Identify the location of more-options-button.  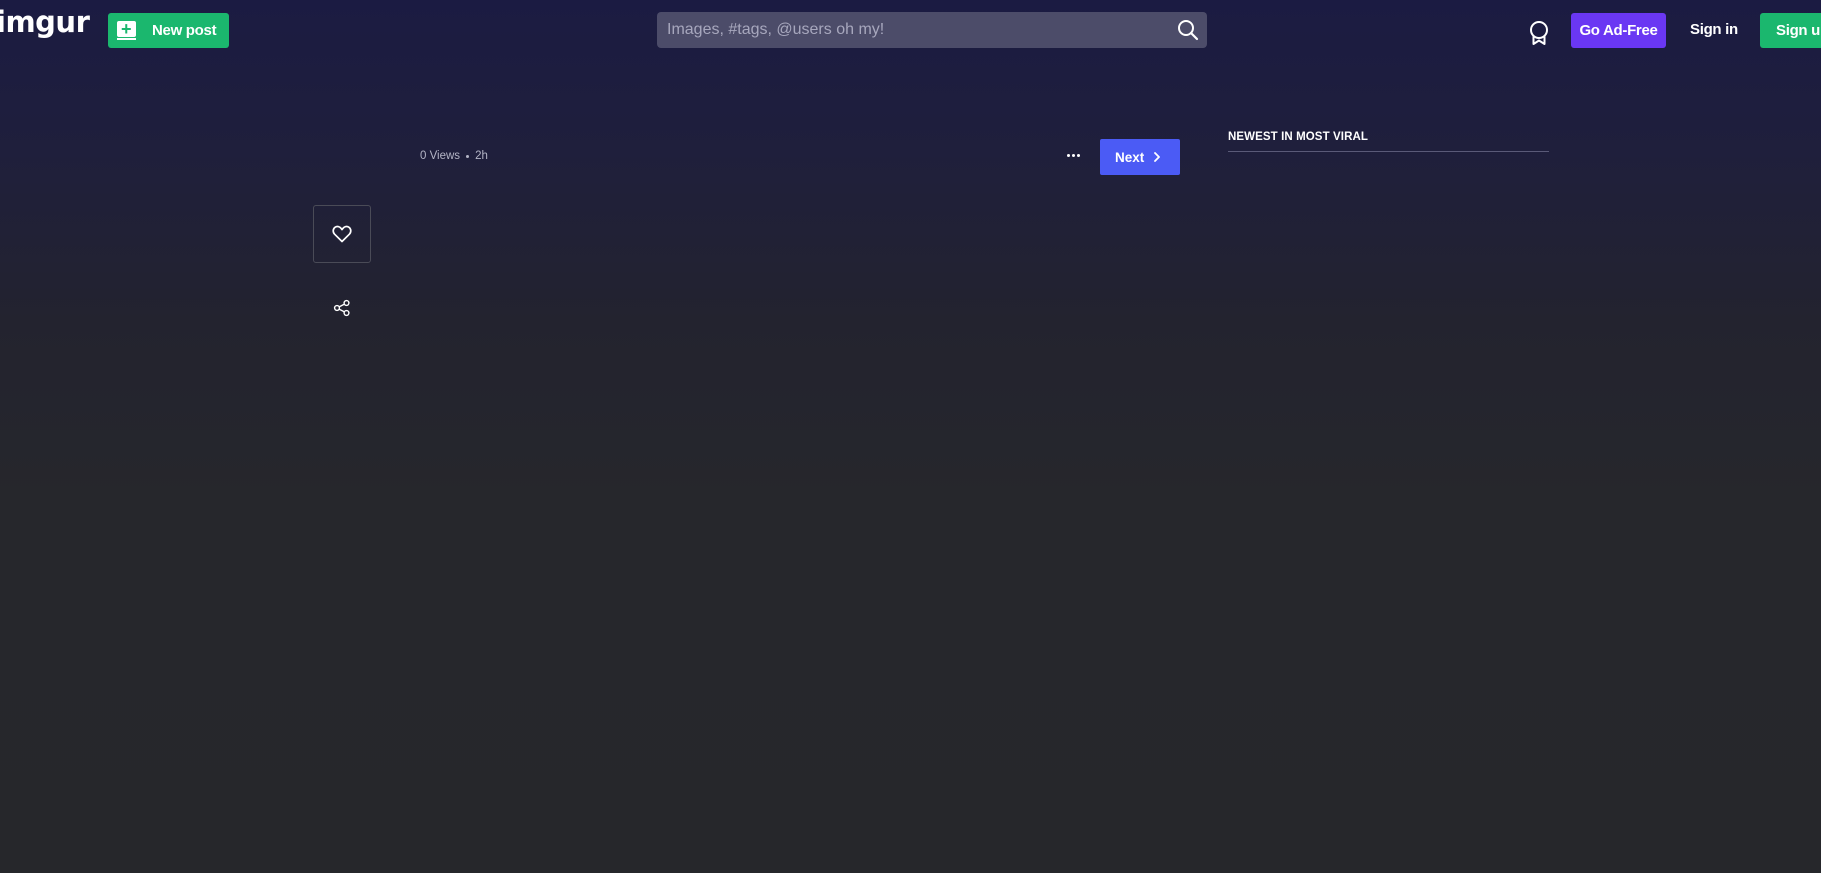
(1073, 155).